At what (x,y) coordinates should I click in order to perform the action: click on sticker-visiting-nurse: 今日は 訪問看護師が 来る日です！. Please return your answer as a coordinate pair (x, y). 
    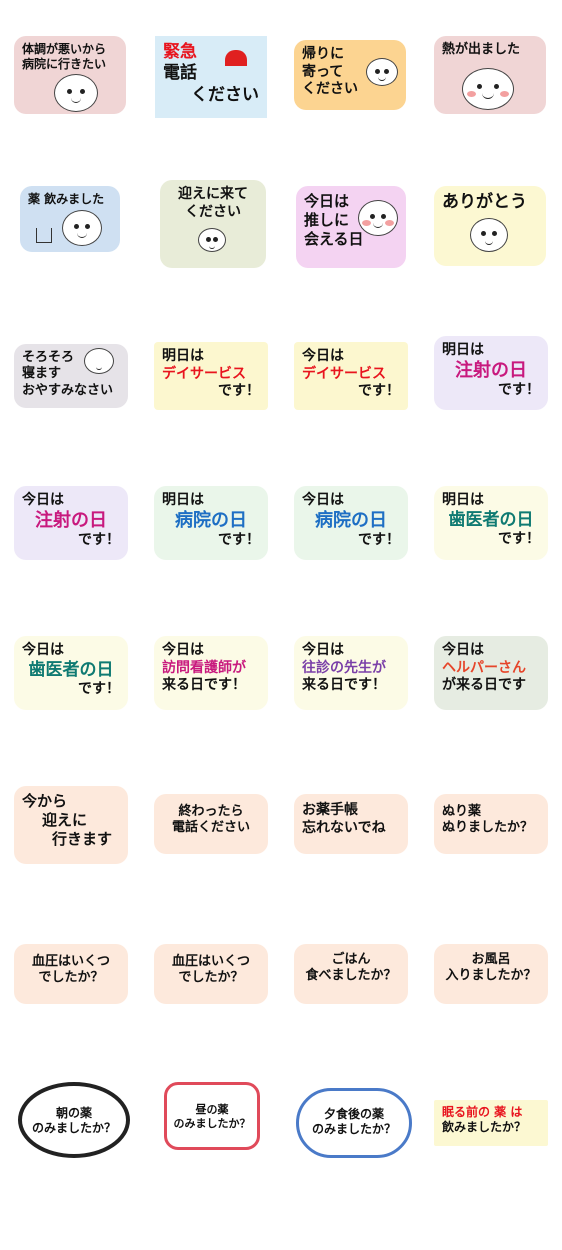
    Looking at the image, I should click on (224, 711).